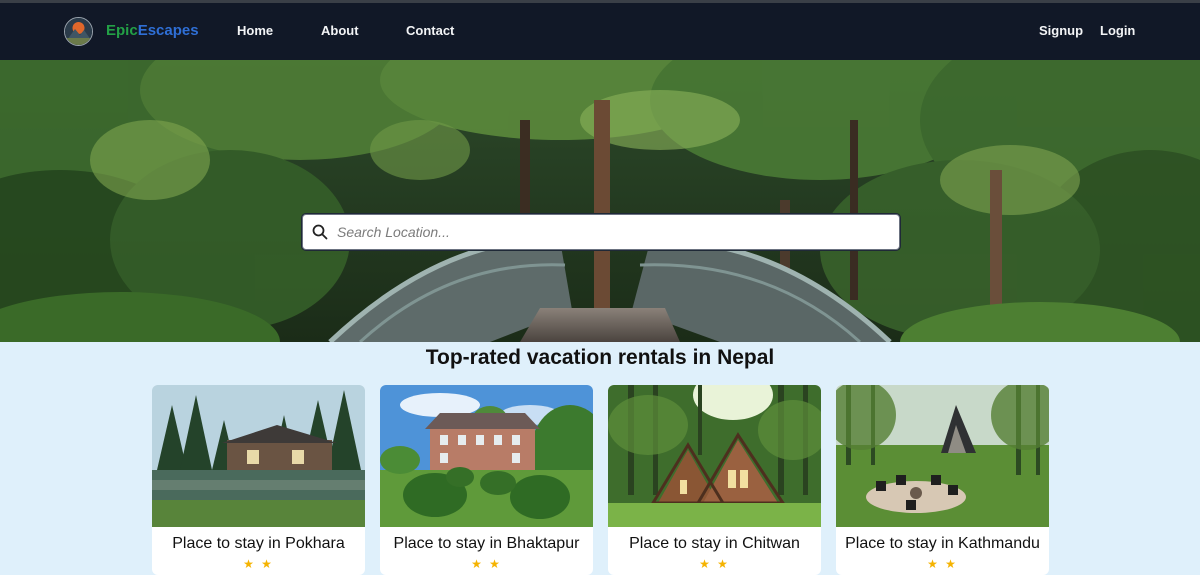 This screenshot has width=1200, height=575. I want to click on rental-card-chitwan: Place to stay in Chitwan ★ ★, so click(714, 480).